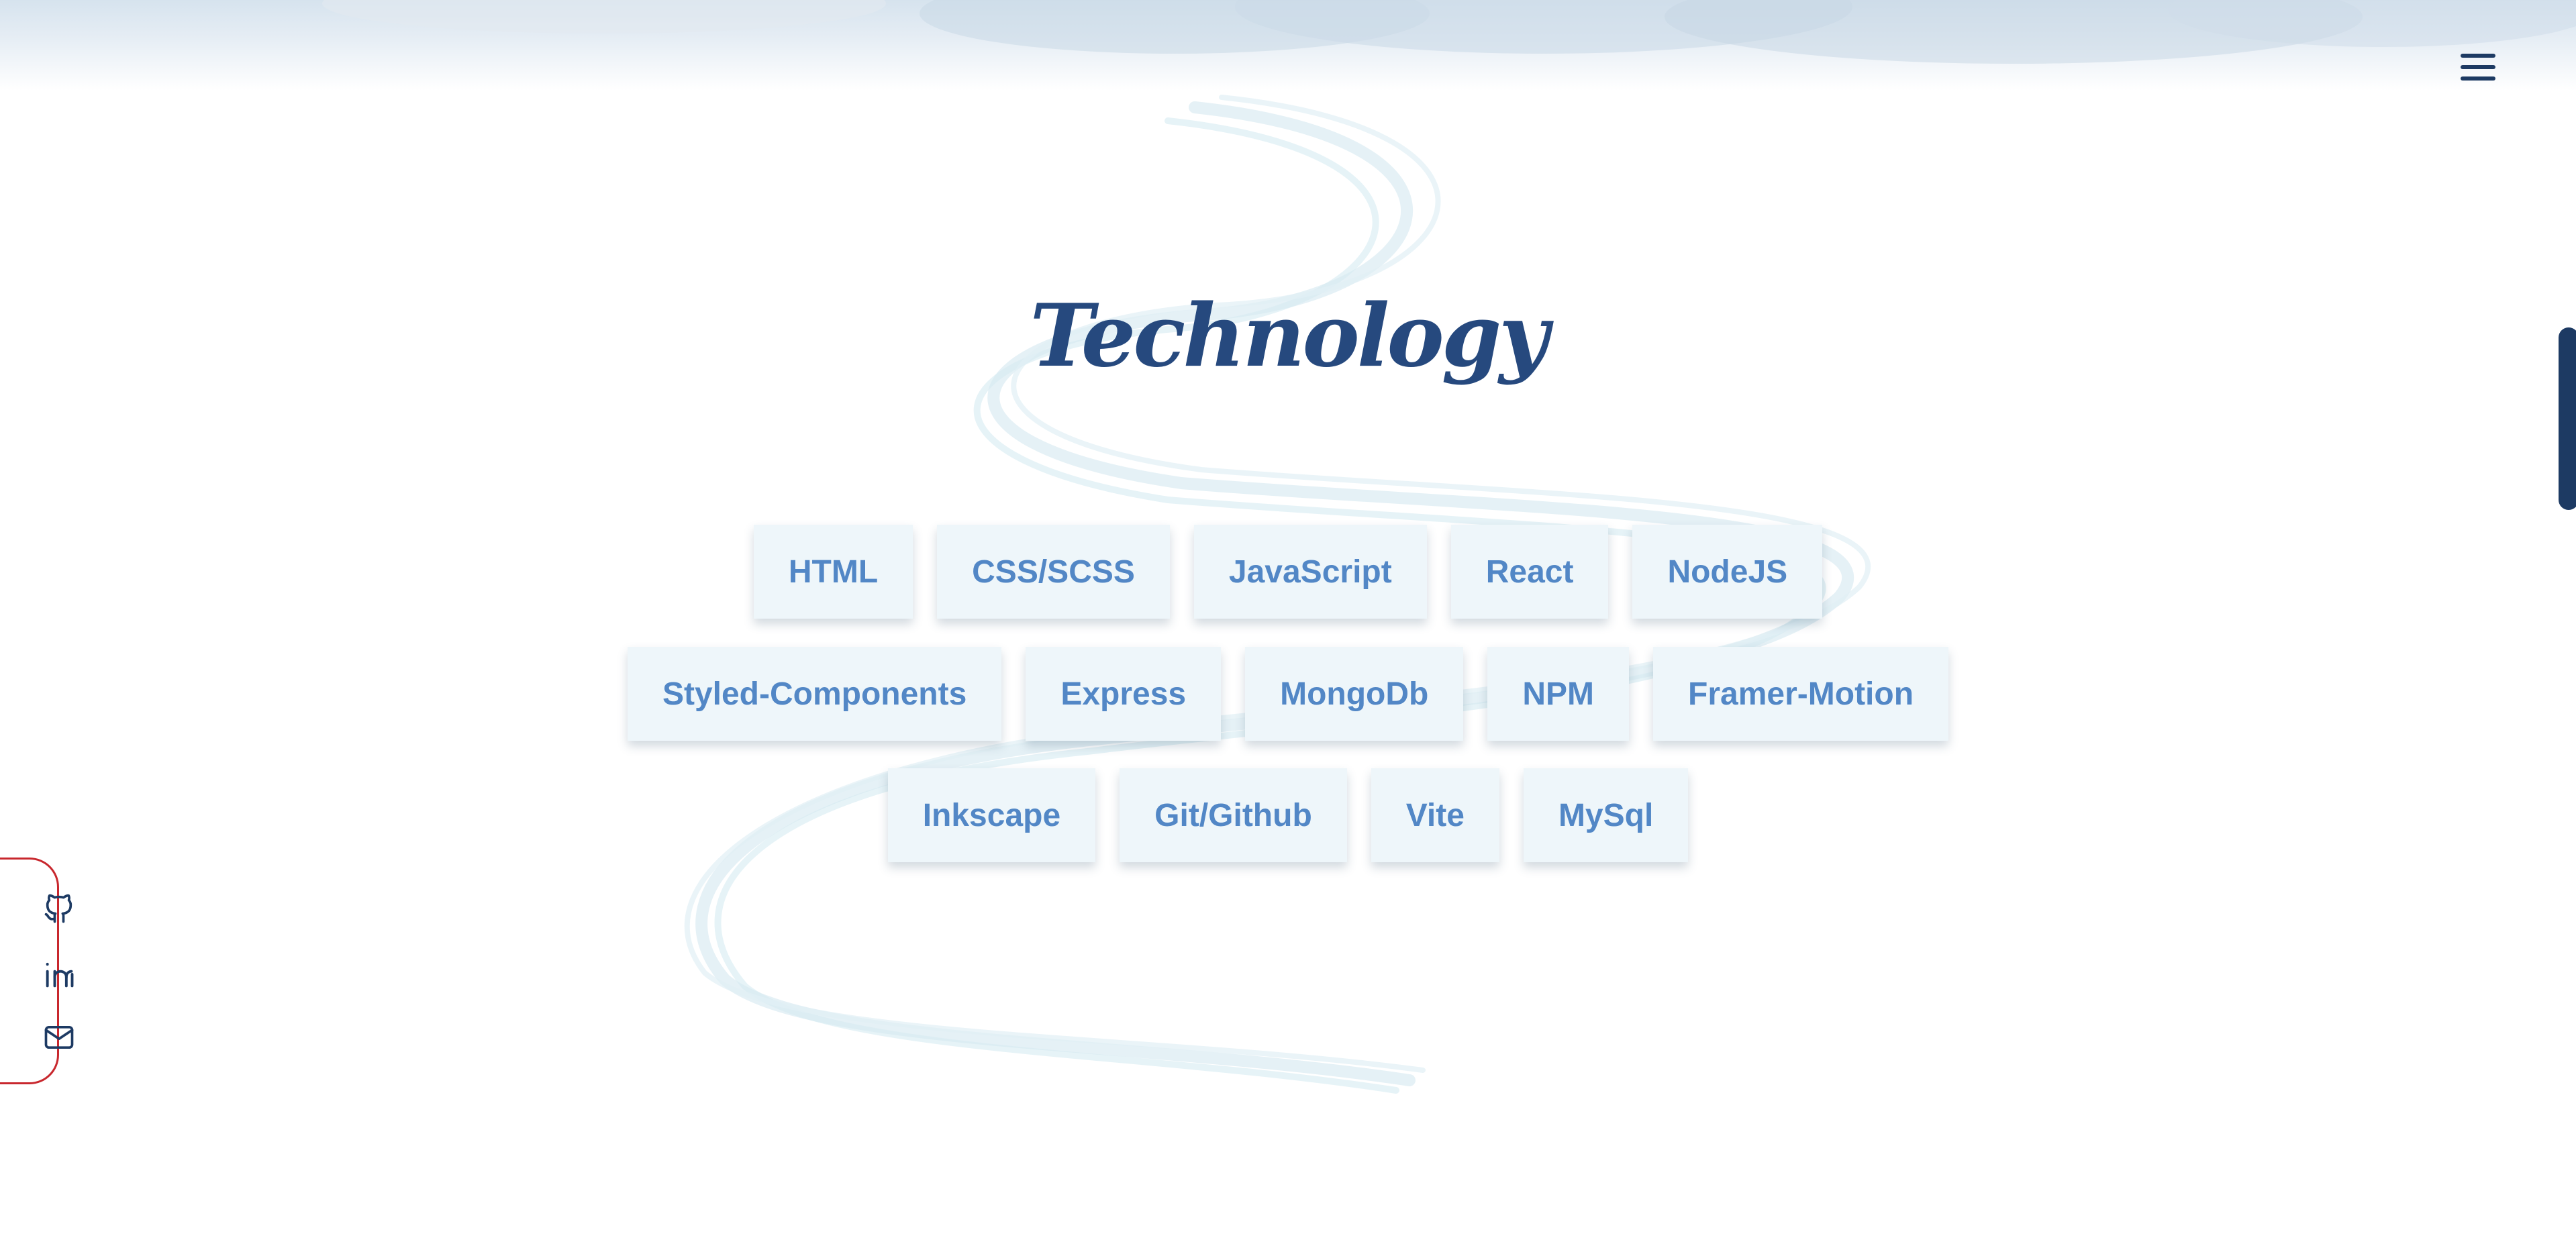 This screenshot has height=1244, width=2576. I want to click on scrollbar-thumb, so click(2567, 418).